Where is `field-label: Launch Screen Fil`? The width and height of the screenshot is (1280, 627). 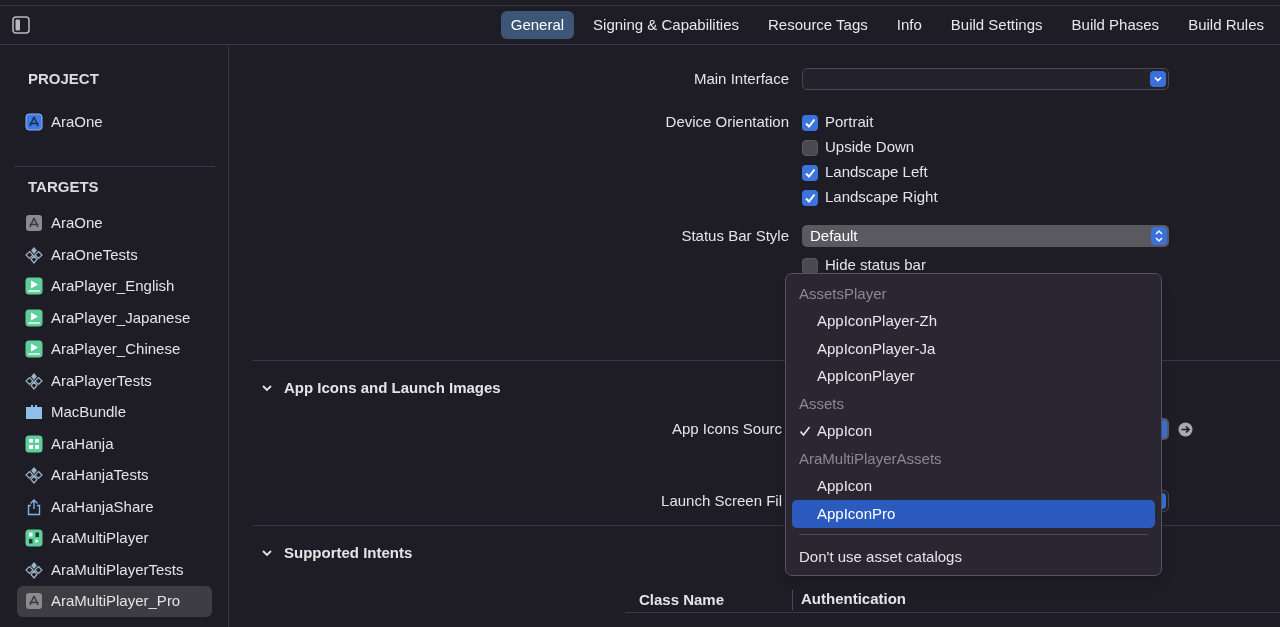 field-label: Launch Screen Fil is located at coordinates (721, 500).